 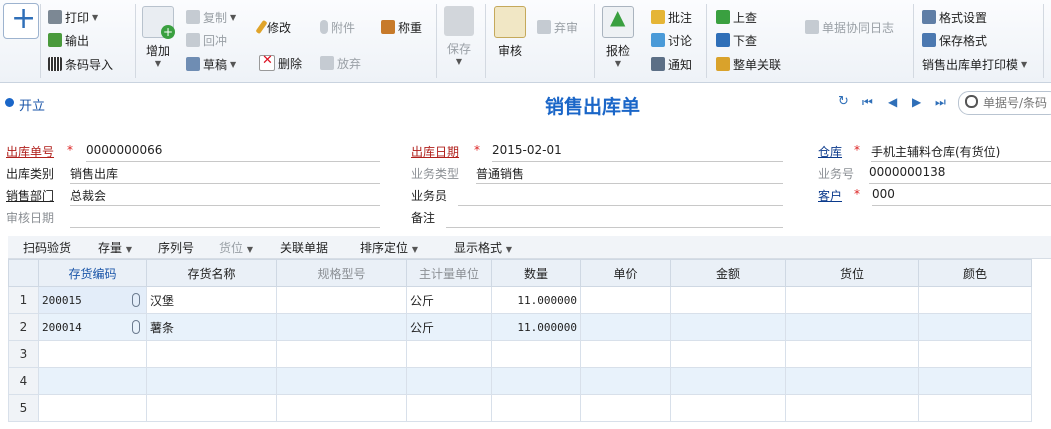 What do you see at coordinates (625, 273) in the screenshot?
I see `column-header: 单价` at bounding box center [625, 273].